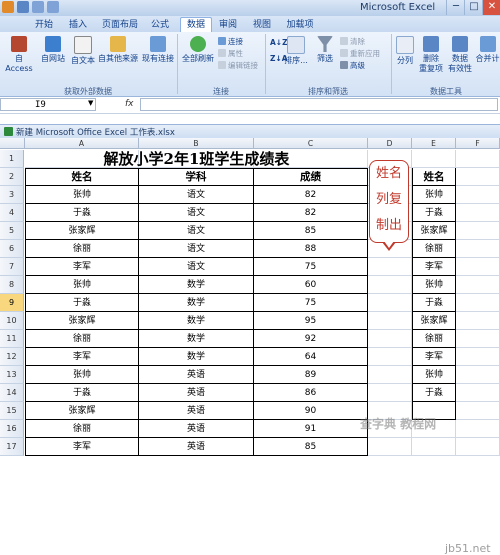  What do you see at coordinates (390, 143) in the screenshot?
I see `column-header-d: D` at bounding box center [390, 143].